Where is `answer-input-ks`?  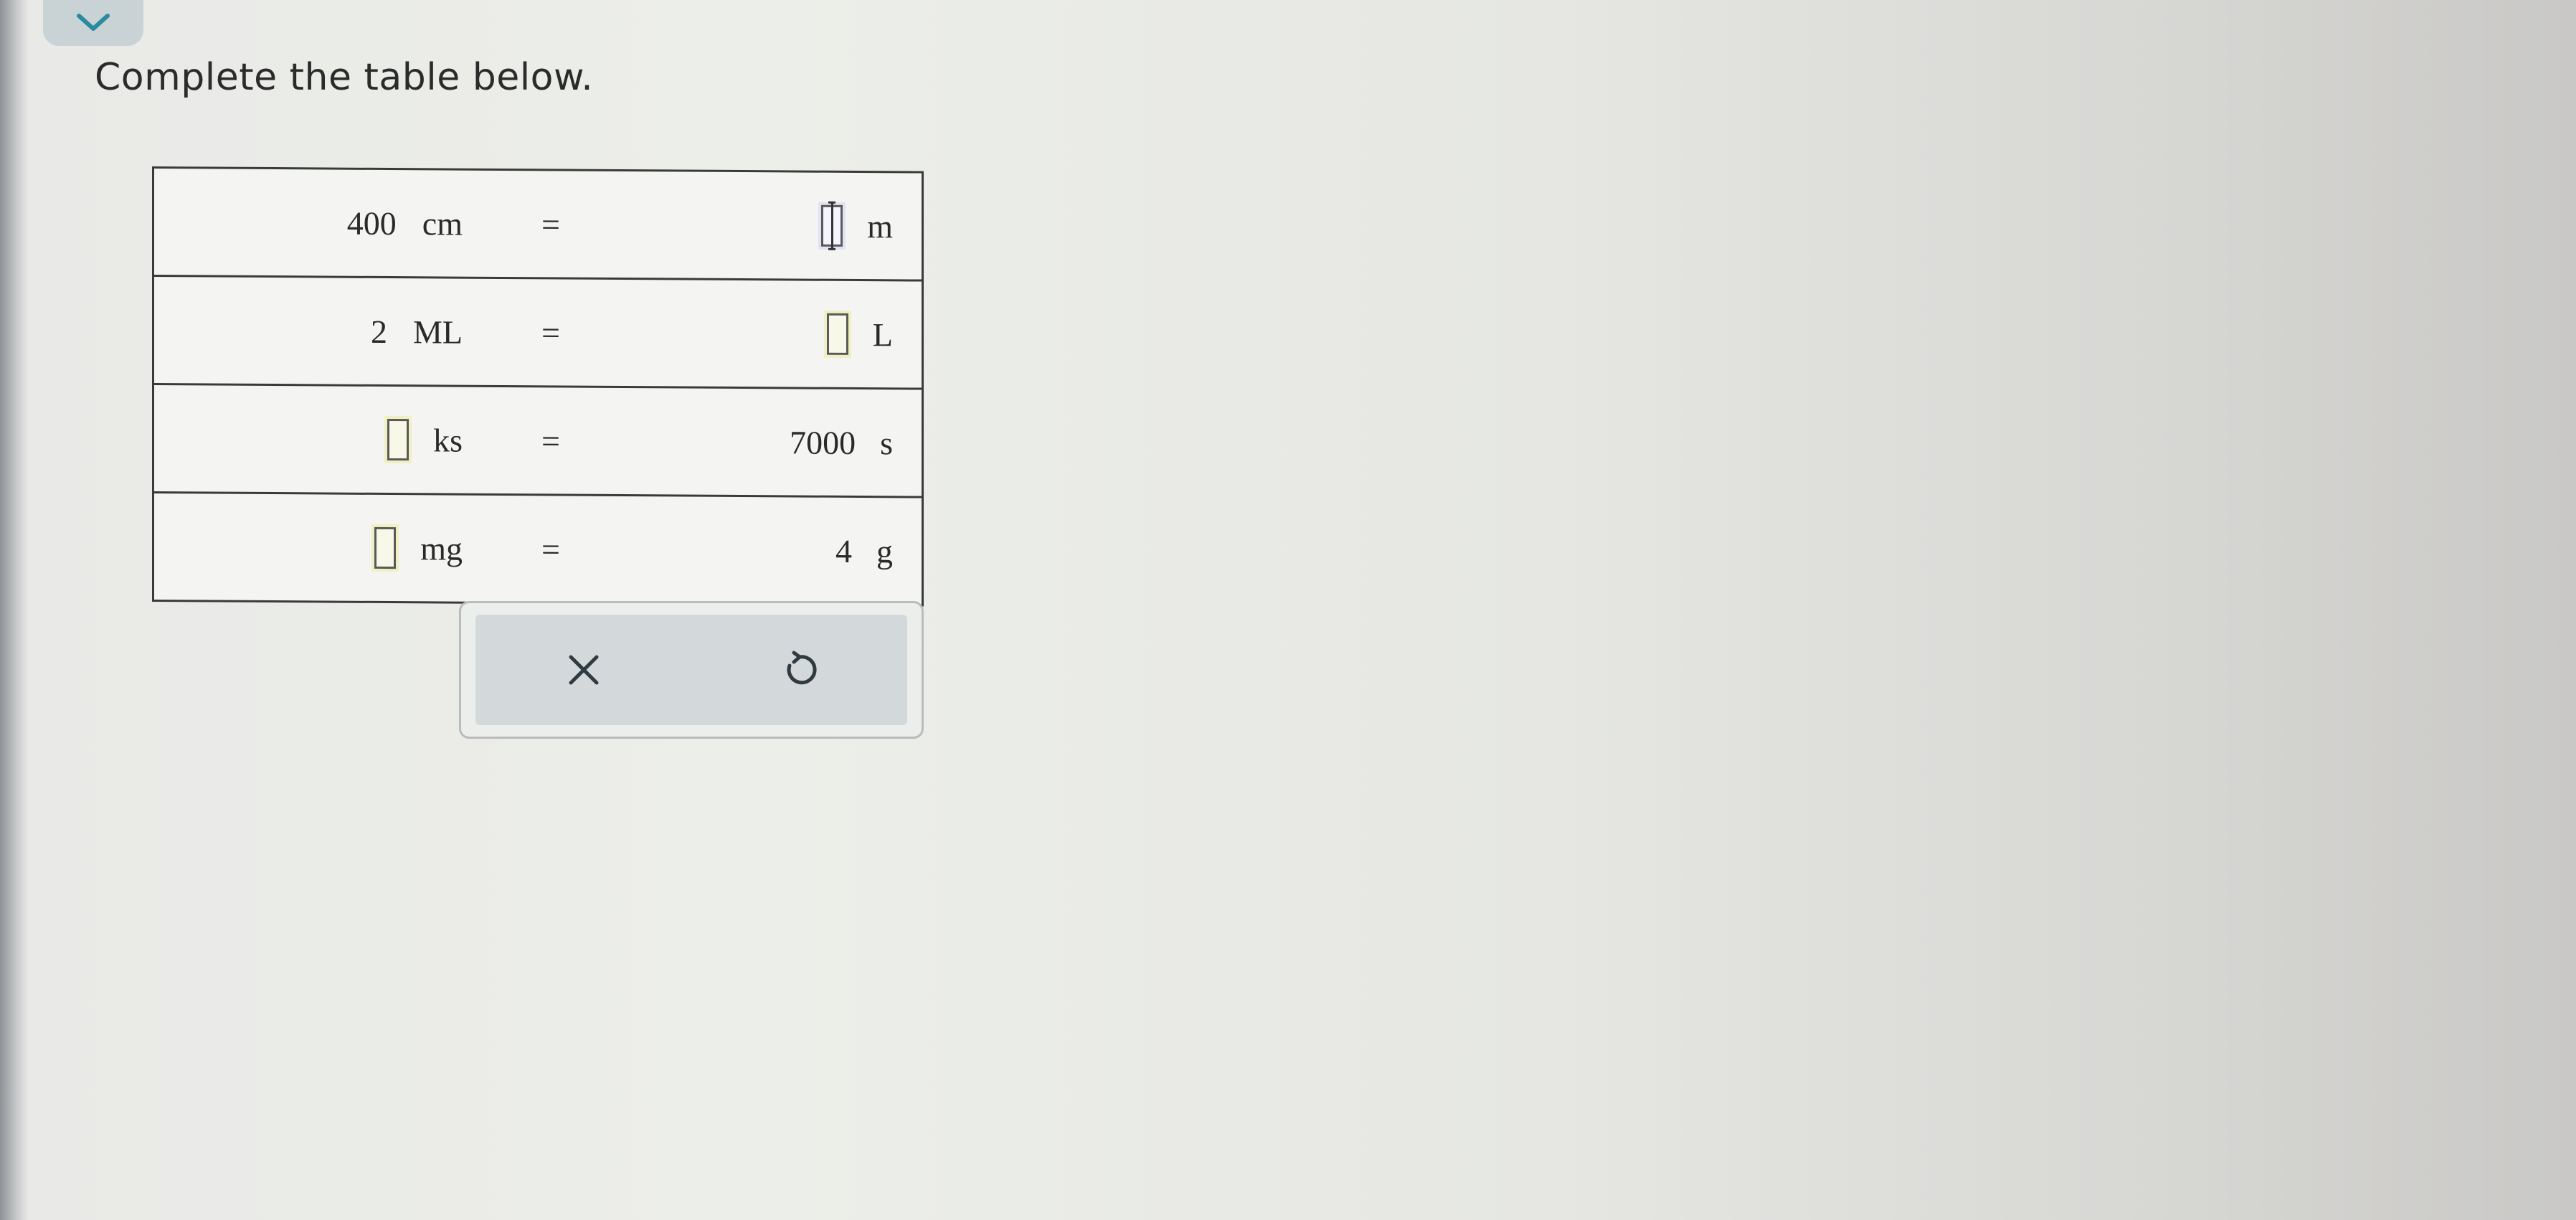
answer-input-ks is located at coordinates (398, 440).